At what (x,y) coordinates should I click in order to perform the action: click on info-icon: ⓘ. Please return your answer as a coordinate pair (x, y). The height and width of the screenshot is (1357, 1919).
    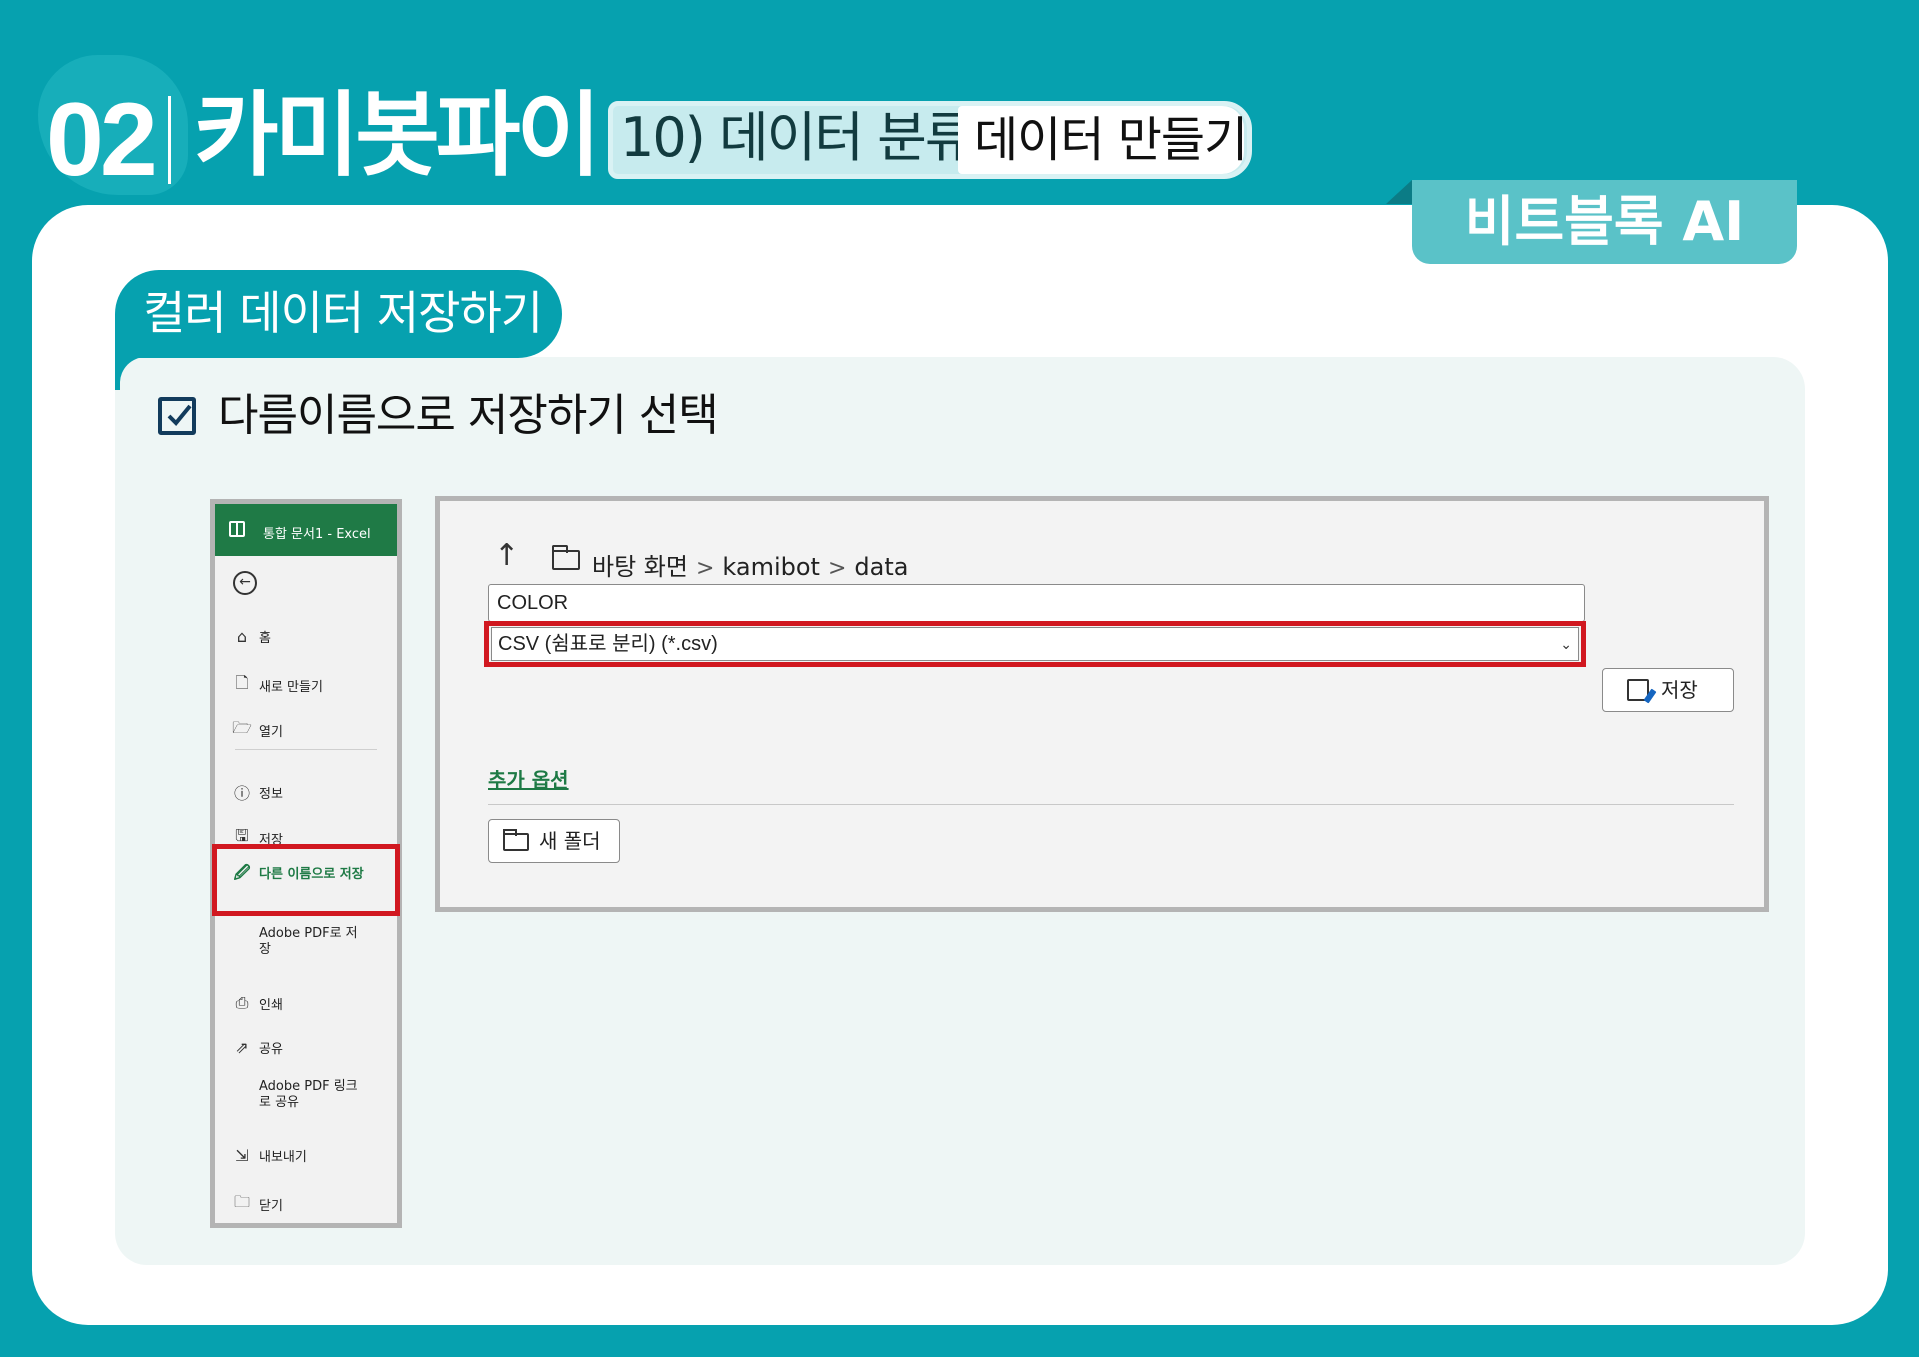
    Looking at the image, I should click on (241, 793).